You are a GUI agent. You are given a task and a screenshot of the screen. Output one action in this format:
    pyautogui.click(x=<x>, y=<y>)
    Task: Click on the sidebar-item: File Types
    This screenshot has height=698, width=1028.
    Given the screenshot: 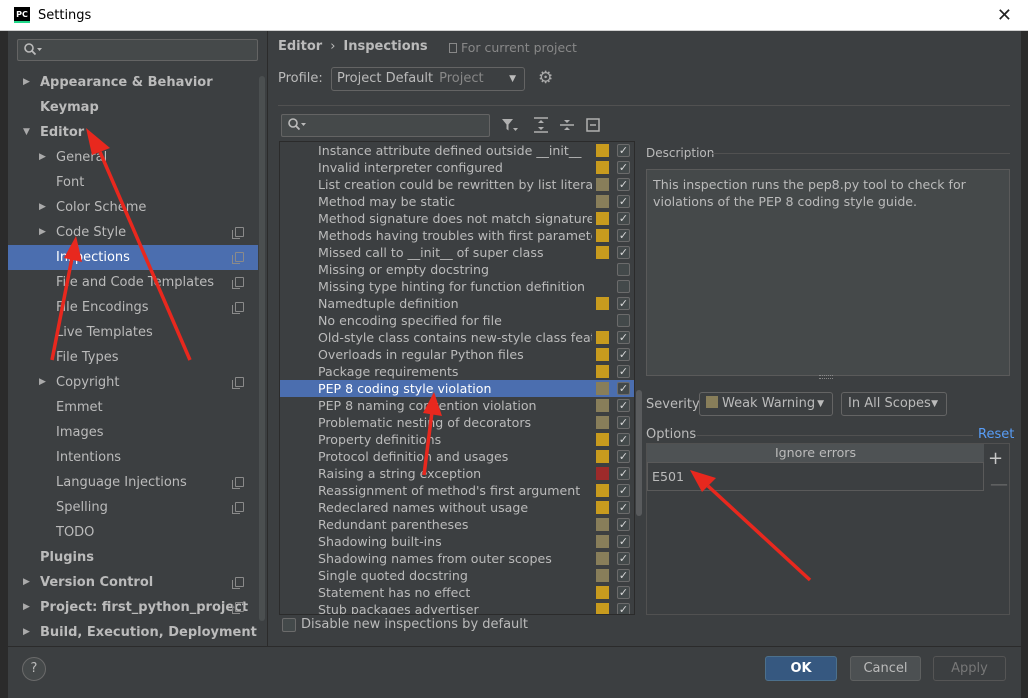 What is the action you would take?
    pyautogui.click(x=133, y=357)
    